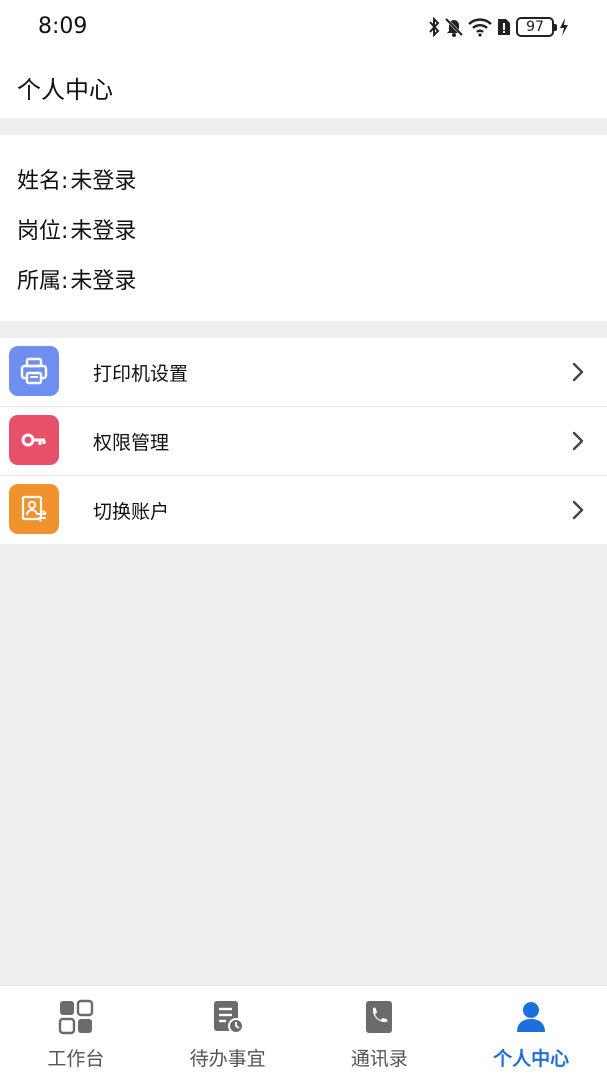 This screenshot has width=607, height=1080. I want to click on sim-alert-icon, so click(504, 27).